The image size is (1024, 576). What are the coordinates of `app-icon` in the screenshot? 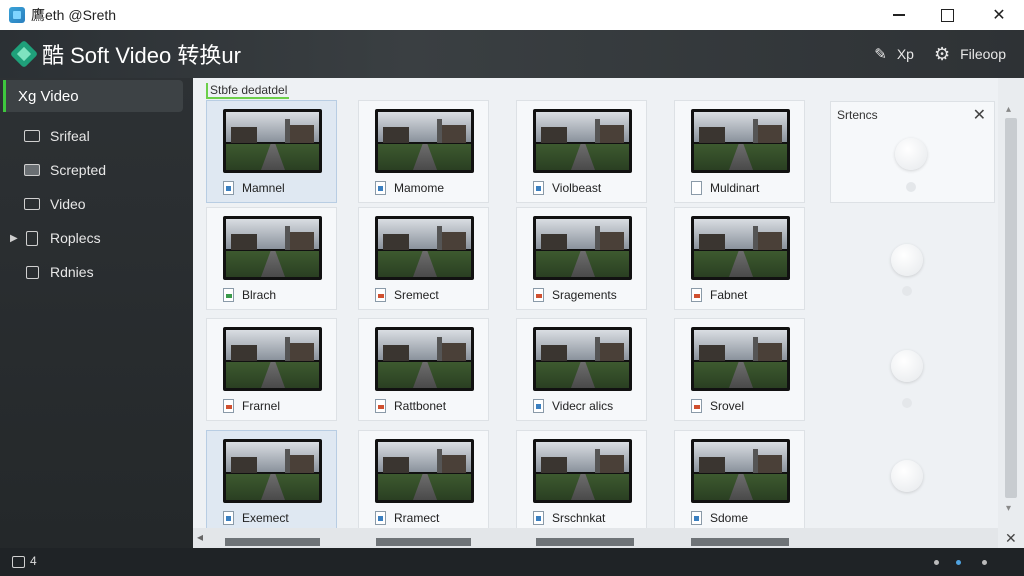 It's located at (17, 15).